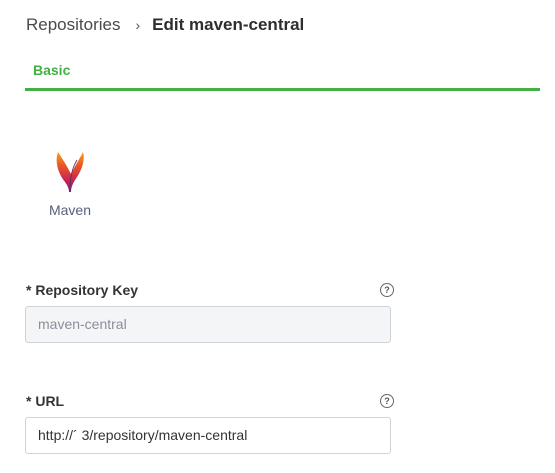 The width and height of the screenshot is (555, 473). What do you see at coordinates (45, 401) in the screenshot?
I see `url-label: * URL` at bounding box center [45, 401].